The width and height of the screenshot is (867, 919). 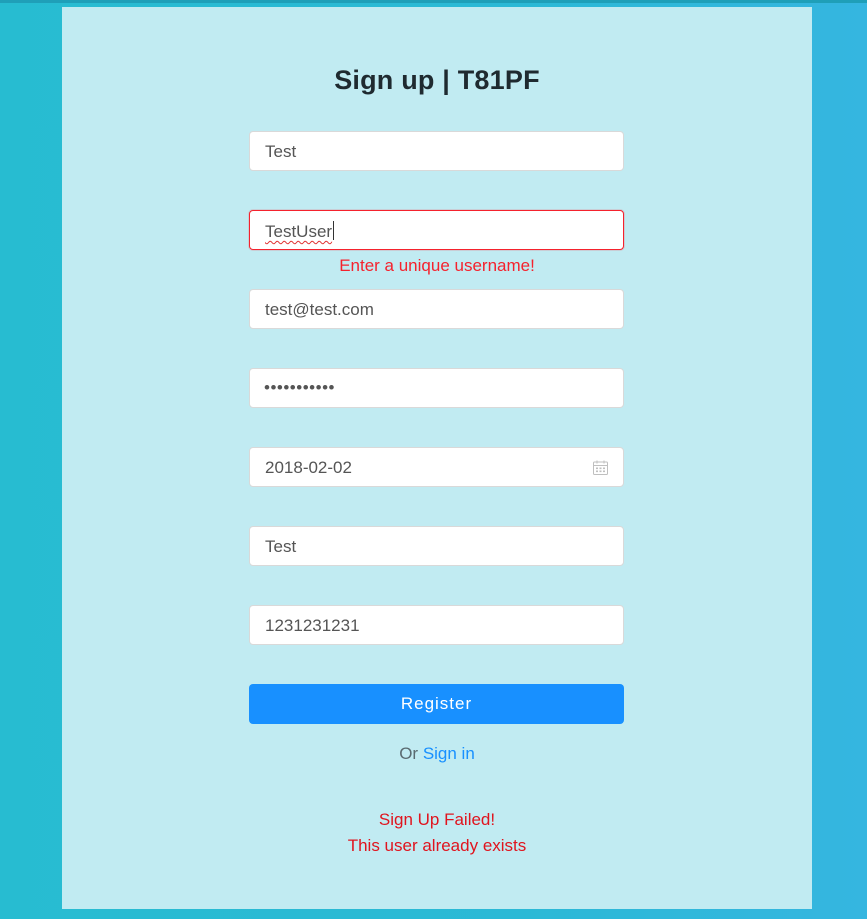 I want to click on email-field: test@test.com, so click(x=436, y=309).